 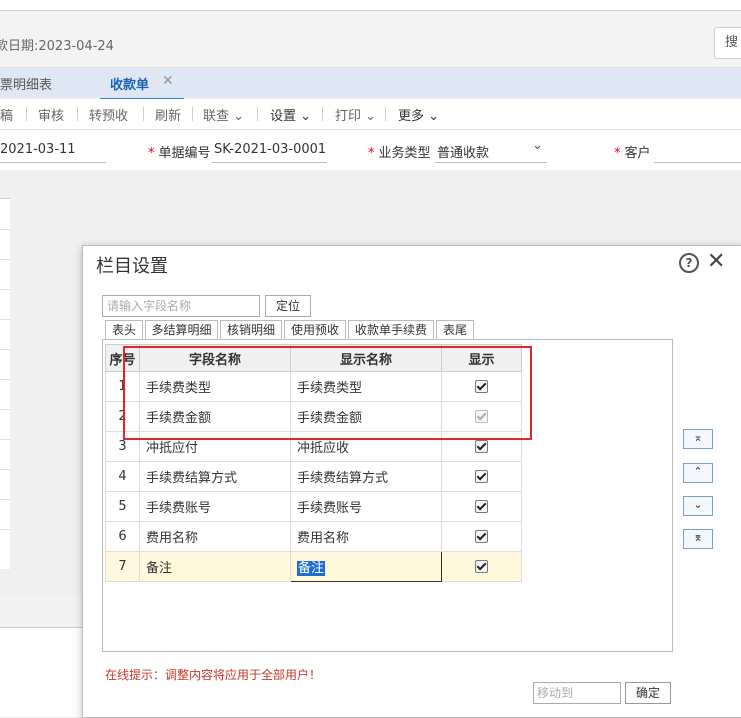 What do you see at coordinates (51, 114) in the screenshot?
I see `audit-button: 审核` at bounding box center [51, 114].